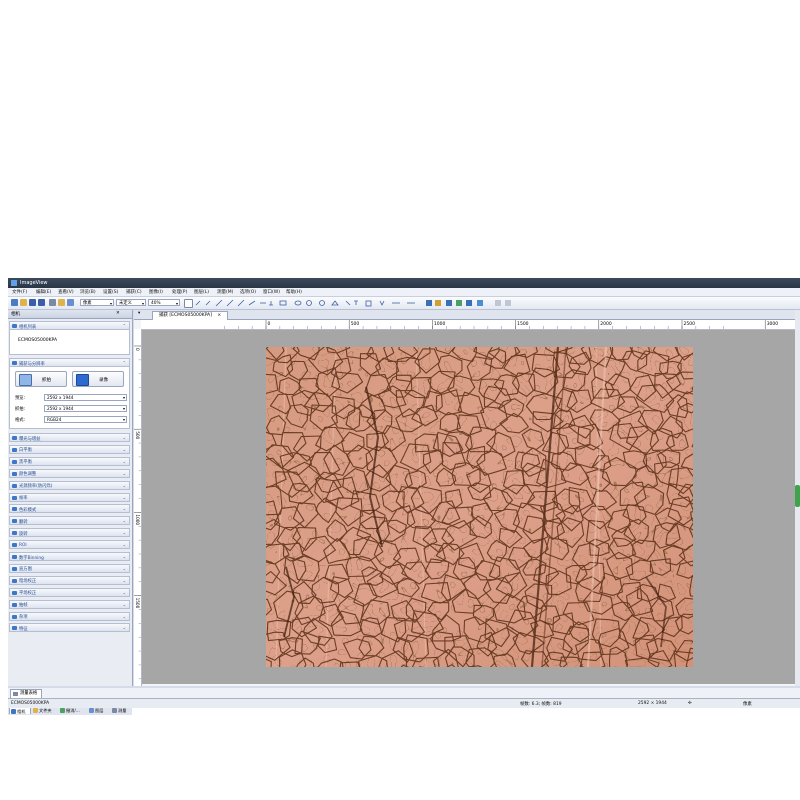  What do you see at coordinates (69, 437) in the screenshot?
I see `section-header: 曝光与增益 ⌄` at bounding box center [69, 437].